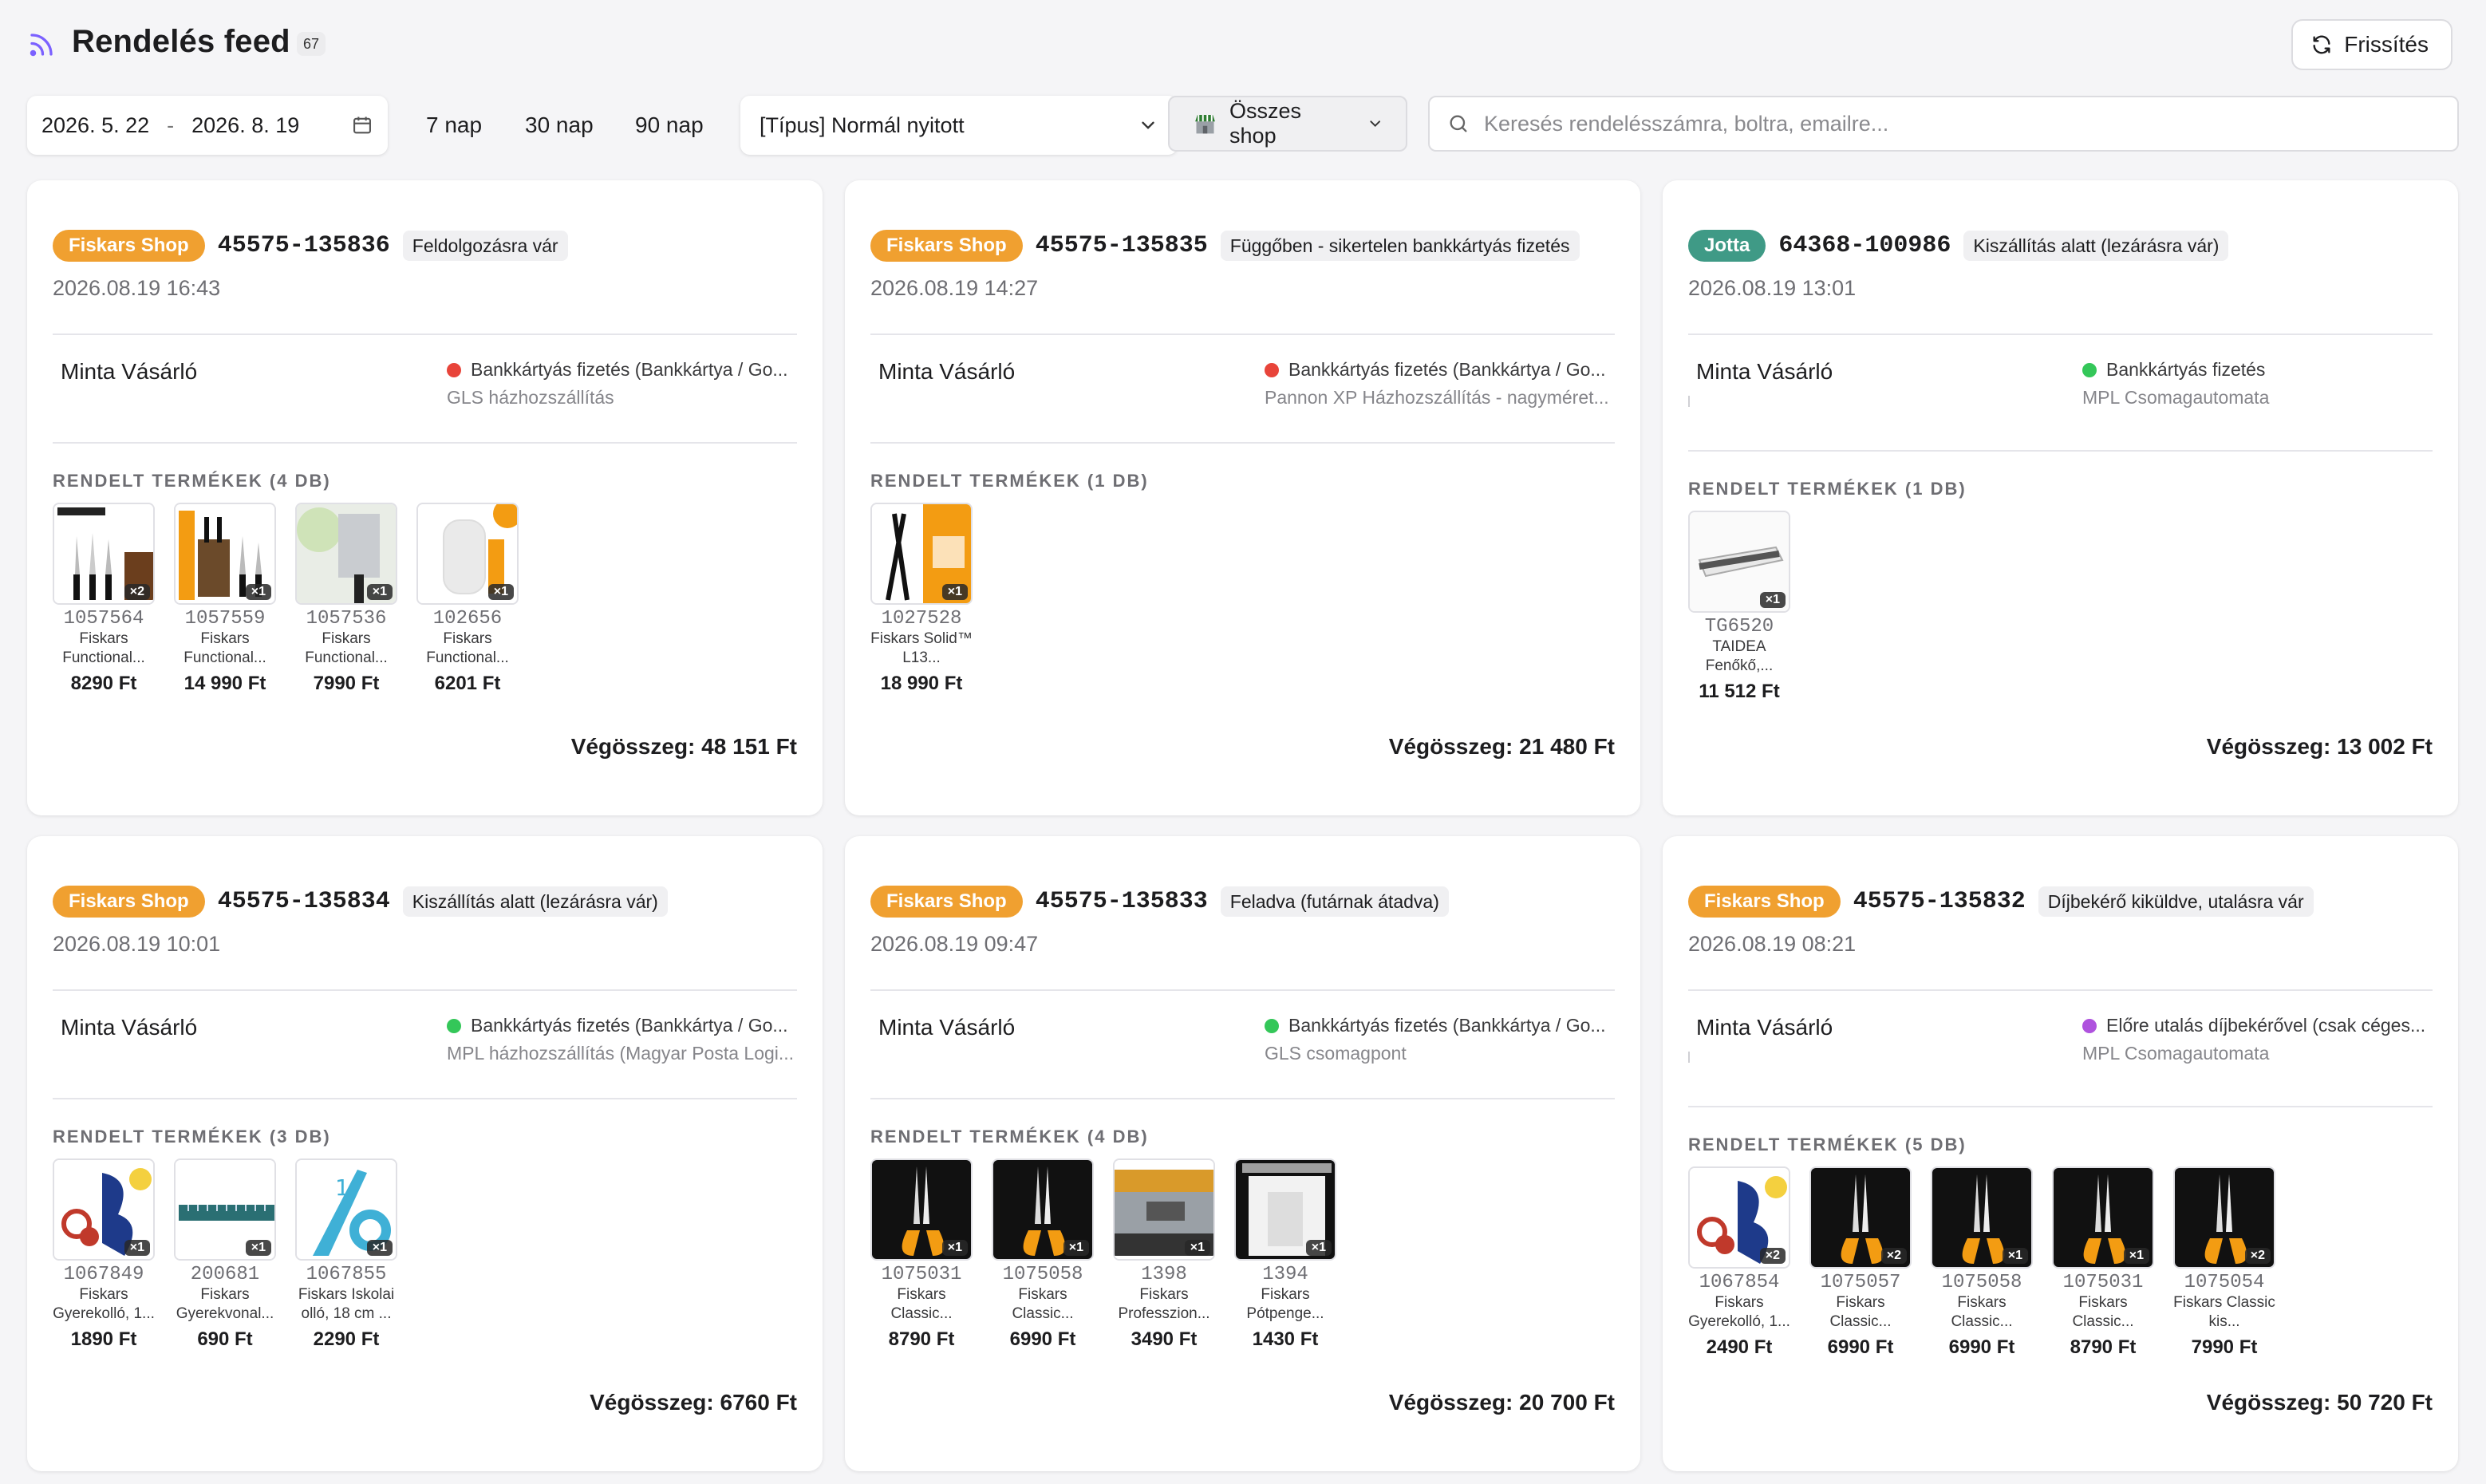 Image resolution: width=2486 pixels, height=1484 pixels. What do you see at coordinates (2224, 1282) in the screenshot?
I see `product-sku: 1075054` at bounding box center [2224, 1282].